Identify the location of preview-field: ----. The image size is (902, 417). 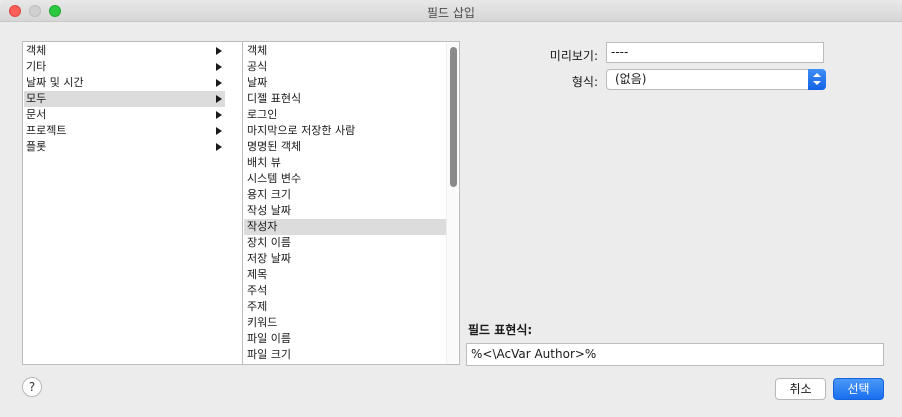
(715, 52).